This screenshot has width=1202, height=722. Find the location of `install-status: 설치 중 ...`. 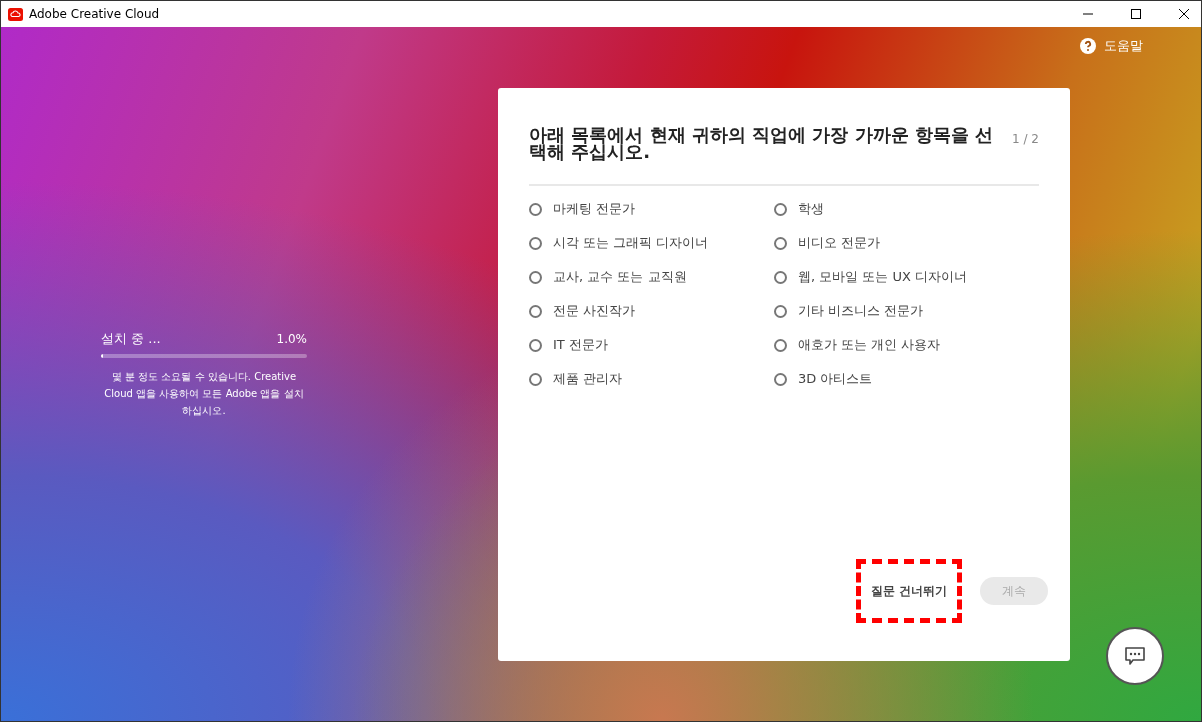

install-status: 설치 중 ... is located at coordinates (131, 338).